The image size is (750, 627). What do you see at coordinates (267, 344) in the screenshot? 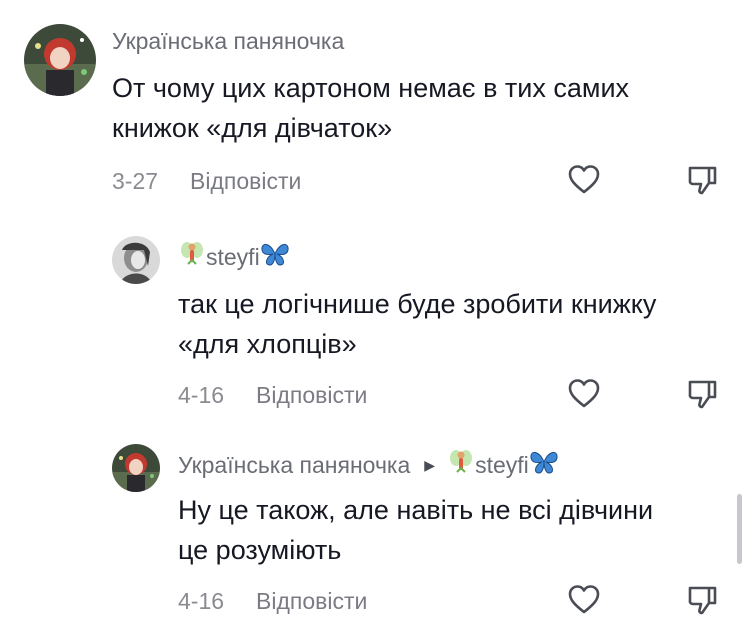
I see `comment-text-line: «для хлопців»` at bounding box center [267, 344].